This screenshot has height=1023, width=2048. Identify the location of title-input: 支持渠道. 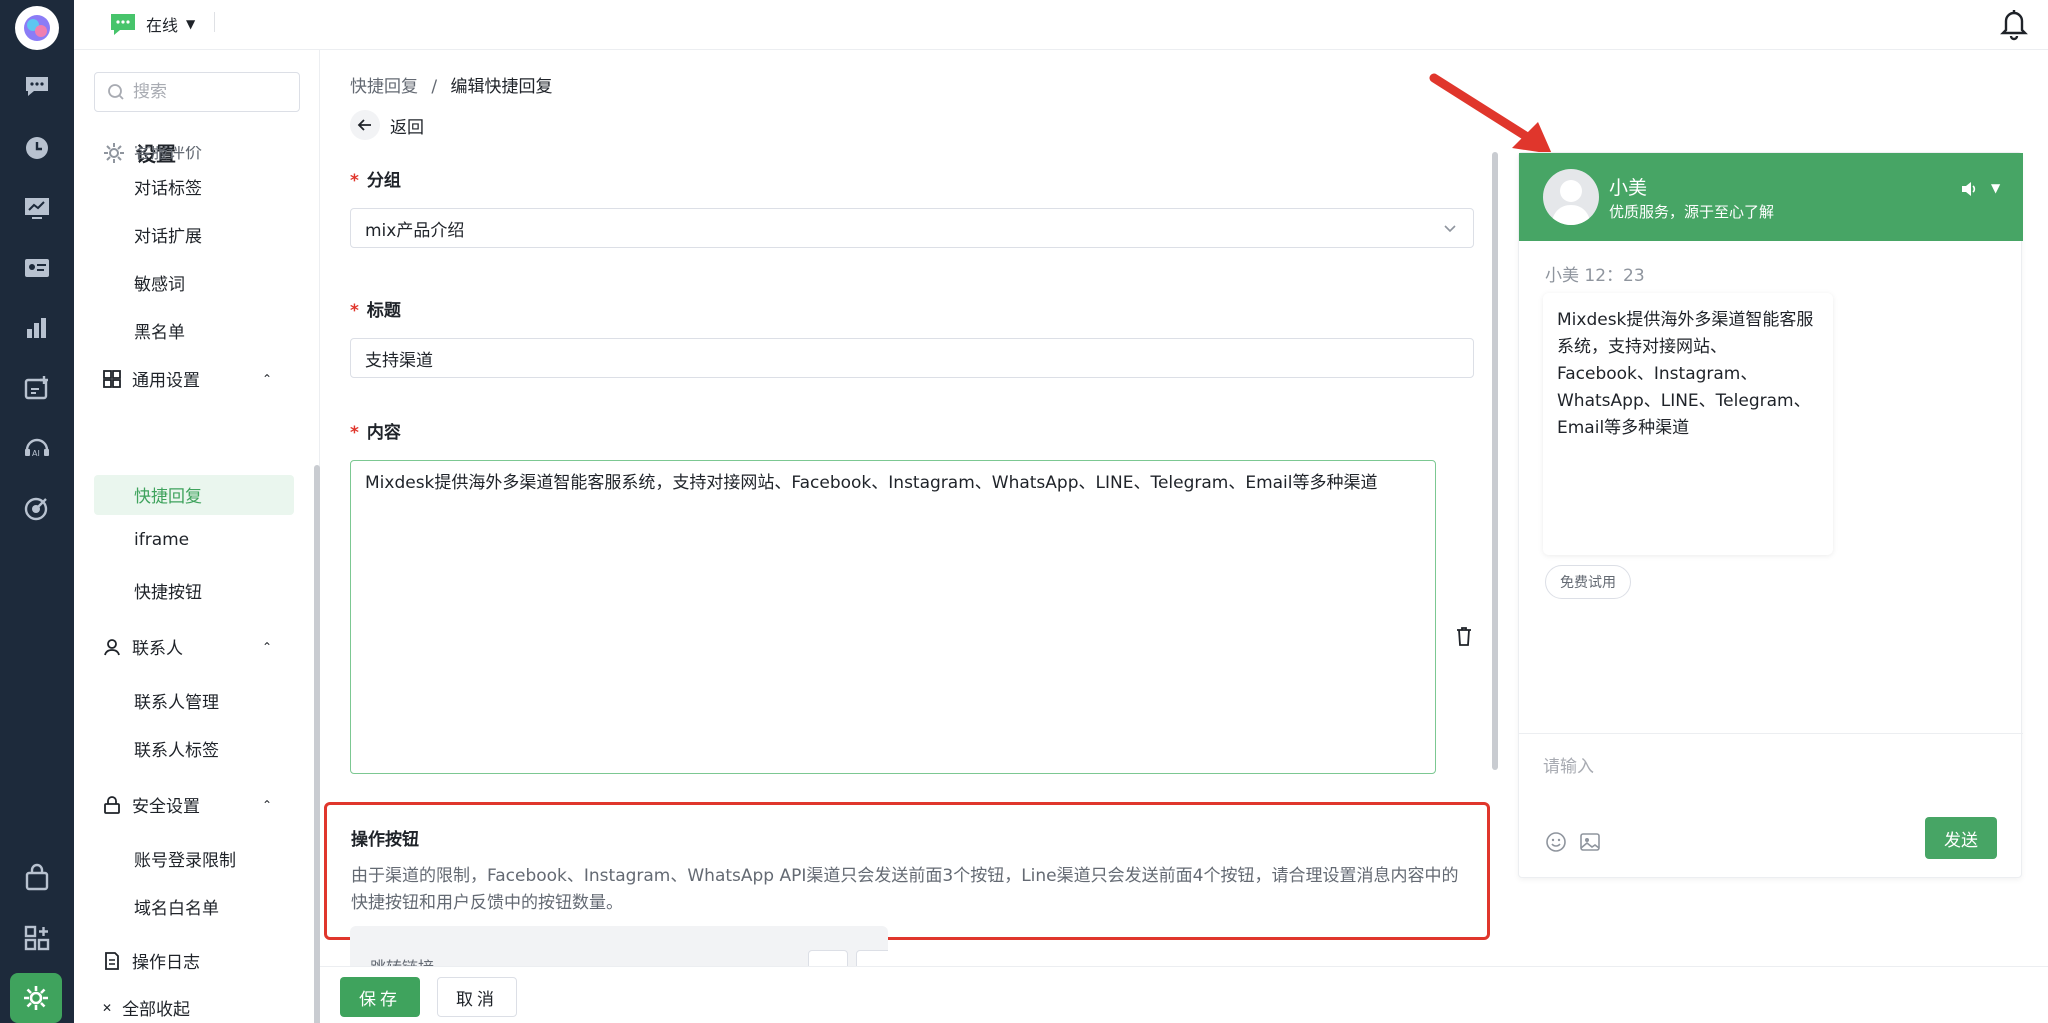
(912, 358).